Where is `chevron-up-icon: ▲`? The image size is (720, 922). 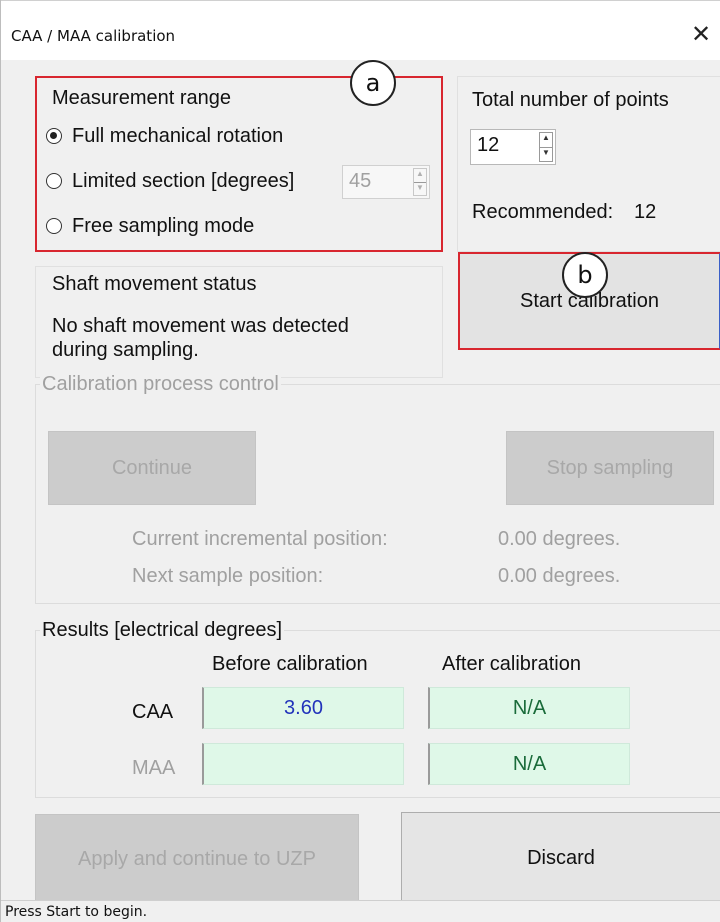 chevron-up-icon: ▲ is located at coordinates (546, 140).